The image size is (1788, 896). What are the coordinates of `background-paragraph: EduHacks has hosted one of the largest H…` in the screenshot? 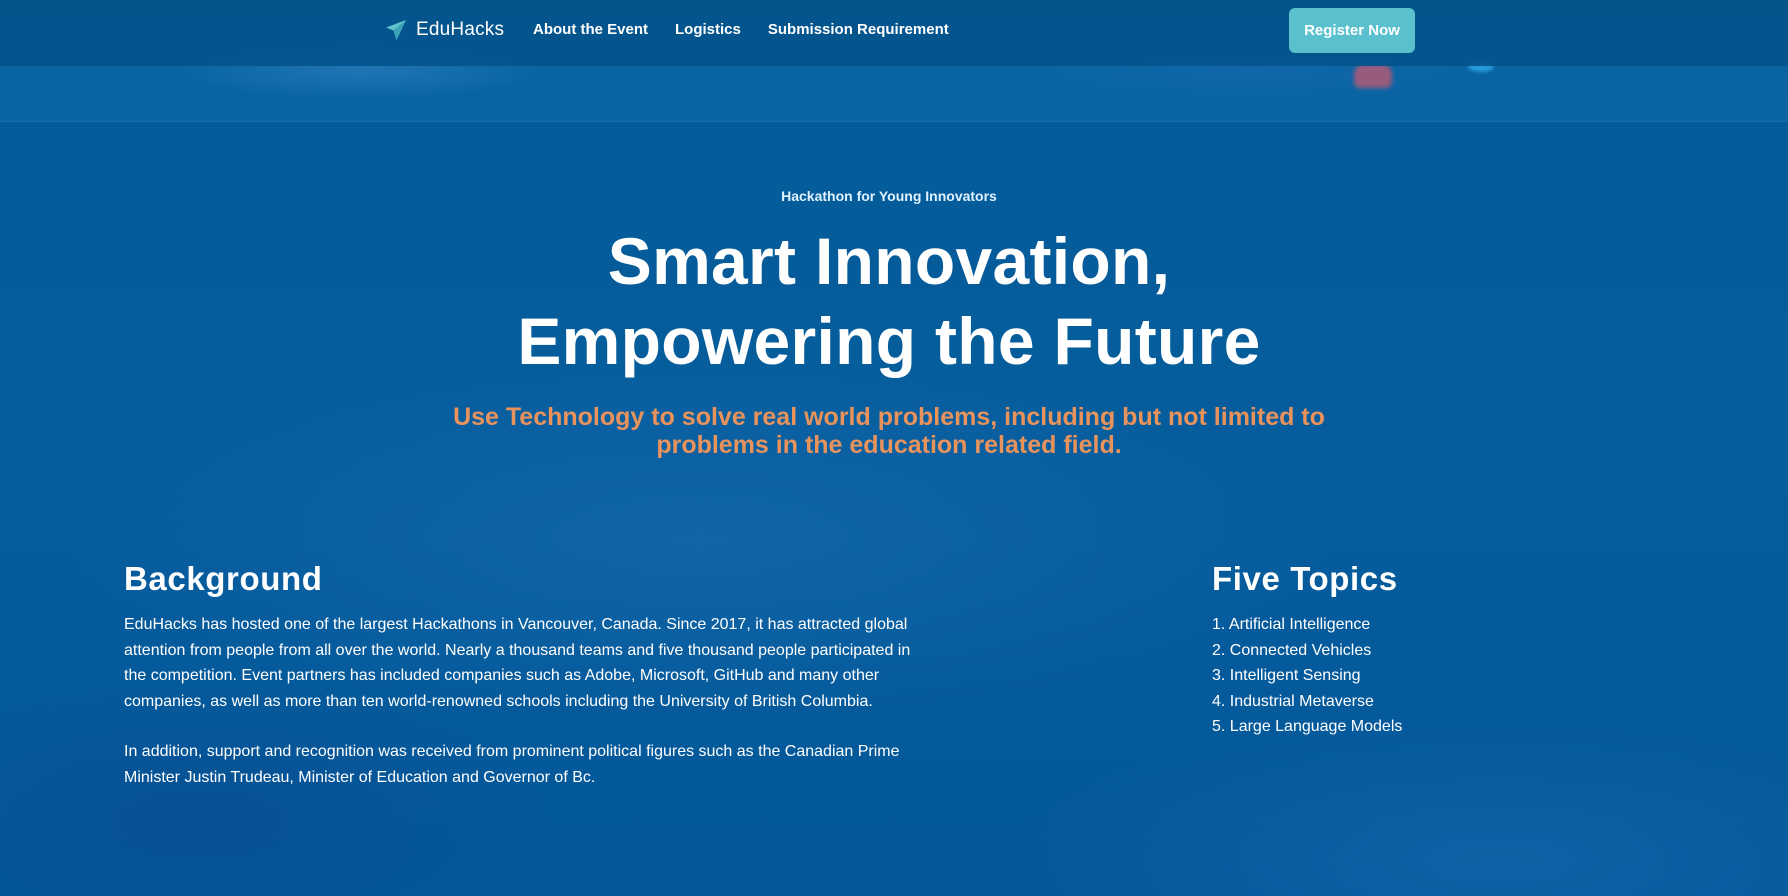 It's located at (517, 663).